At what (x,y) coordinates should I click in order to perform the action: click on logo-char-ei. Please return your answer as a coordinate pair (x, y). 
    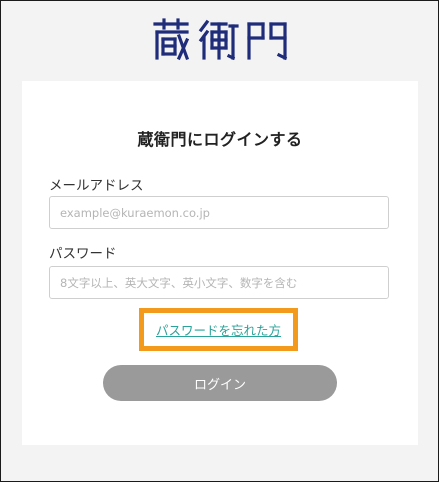
    Looking at the image, I should click on (218, 40).